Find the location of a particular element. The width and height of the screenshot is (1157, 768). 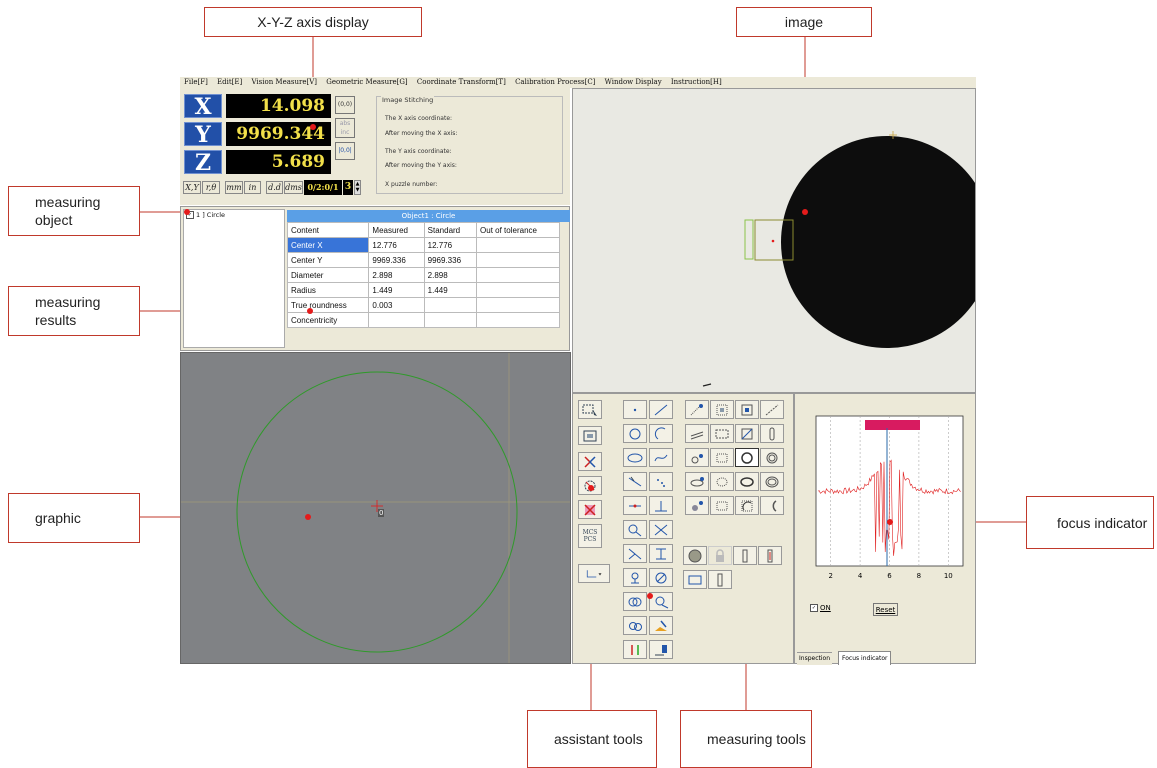

foot-point-tool is located at coordinates (661, 505).